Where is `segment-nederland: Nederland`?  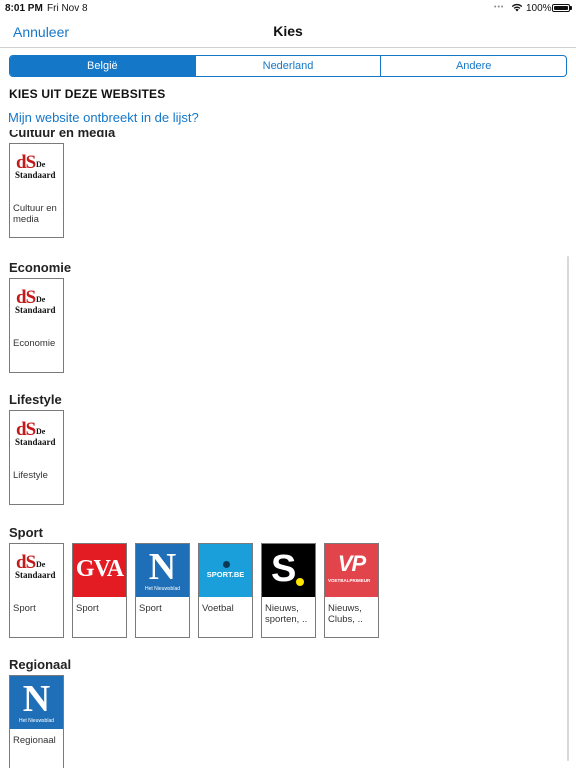
segment-nederland: Nederland is located at coordinates (287, 66).